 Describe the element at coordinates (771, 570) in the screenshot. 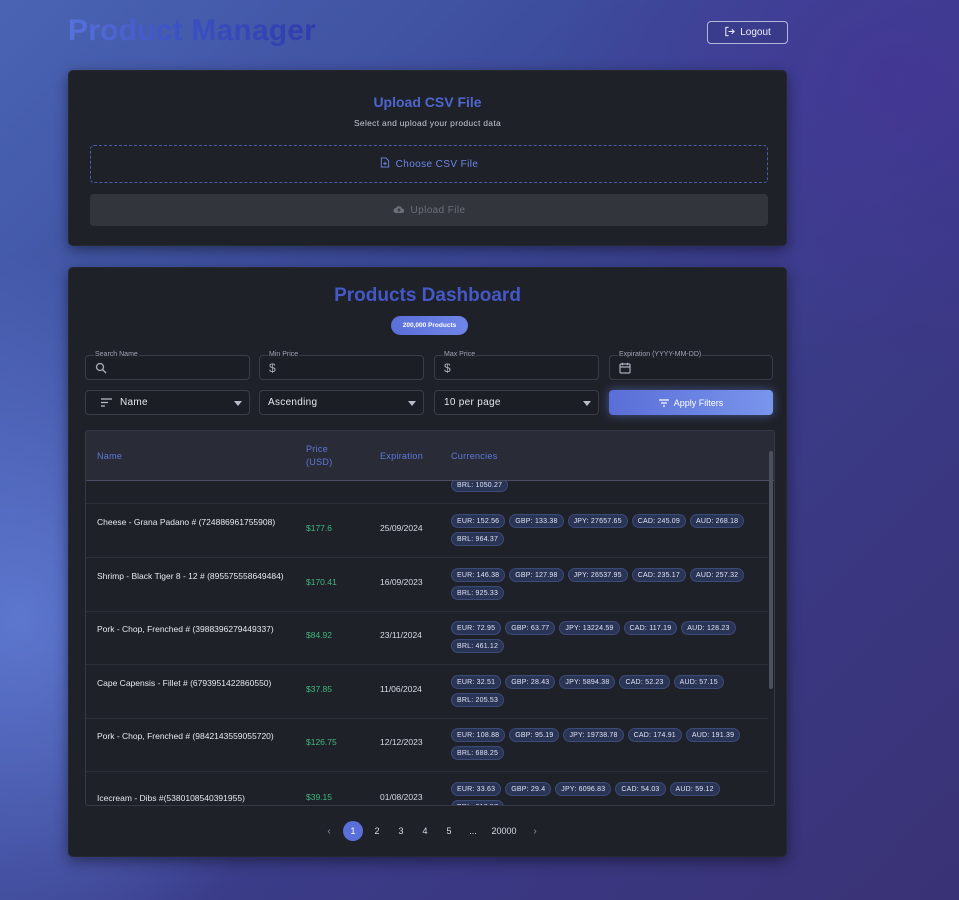

I see `table-scrollbar` at that location.